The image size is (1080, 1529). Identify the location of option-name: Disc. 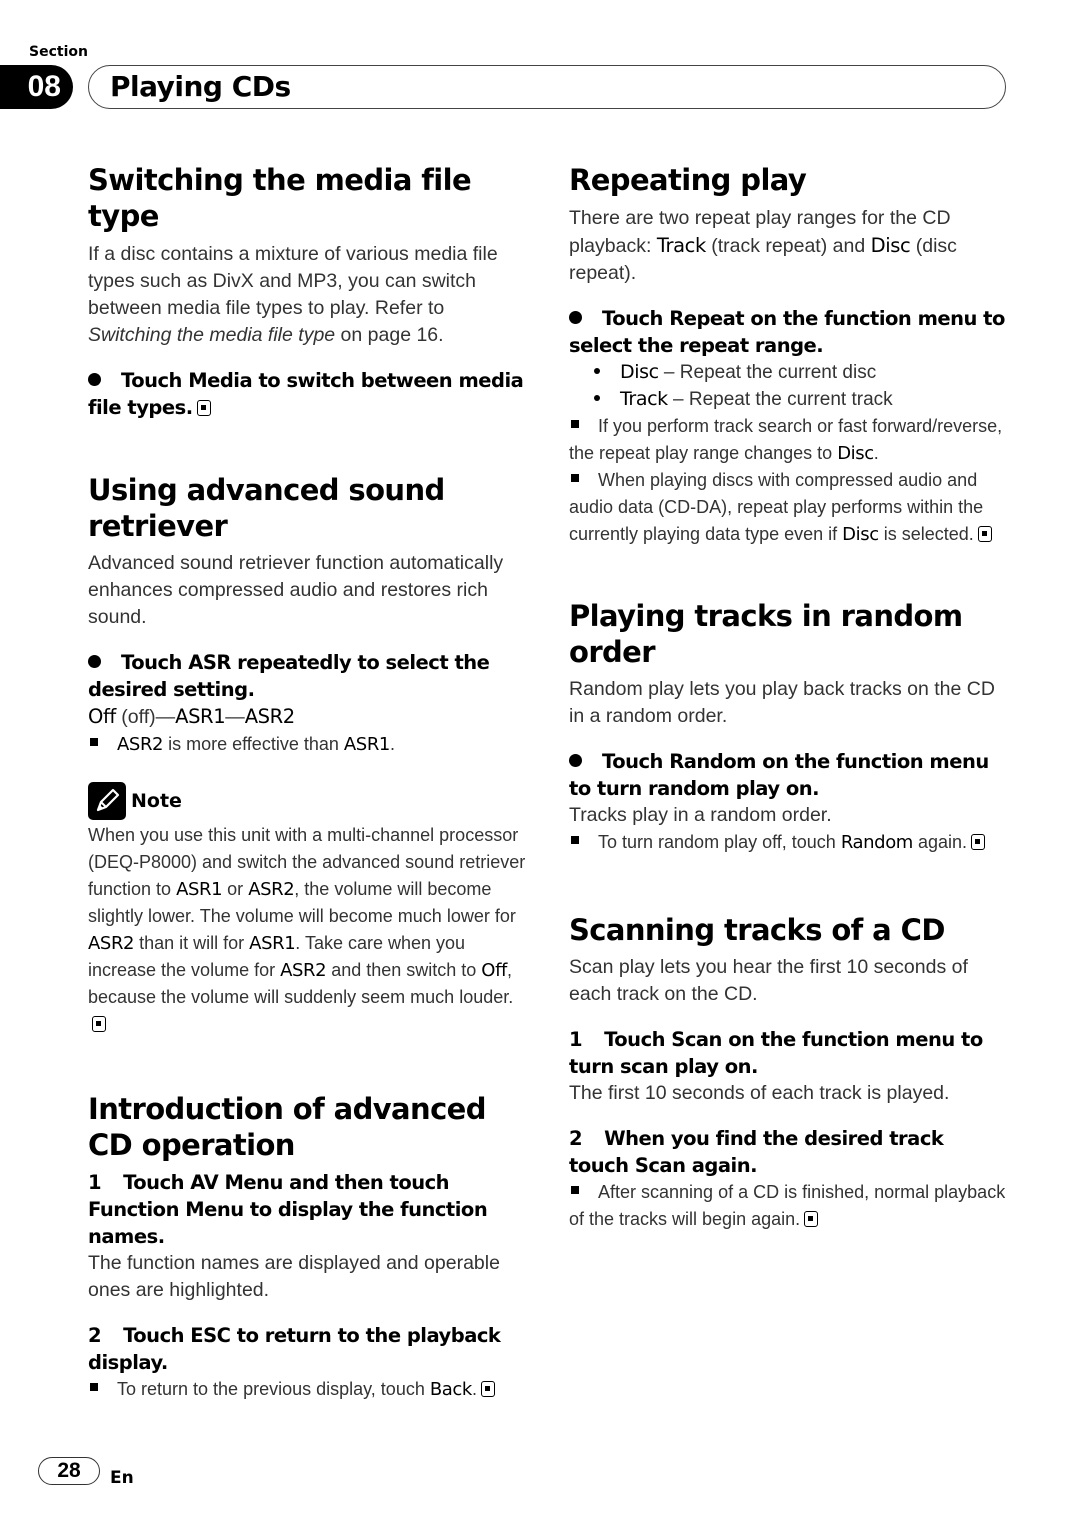
(639, 372).